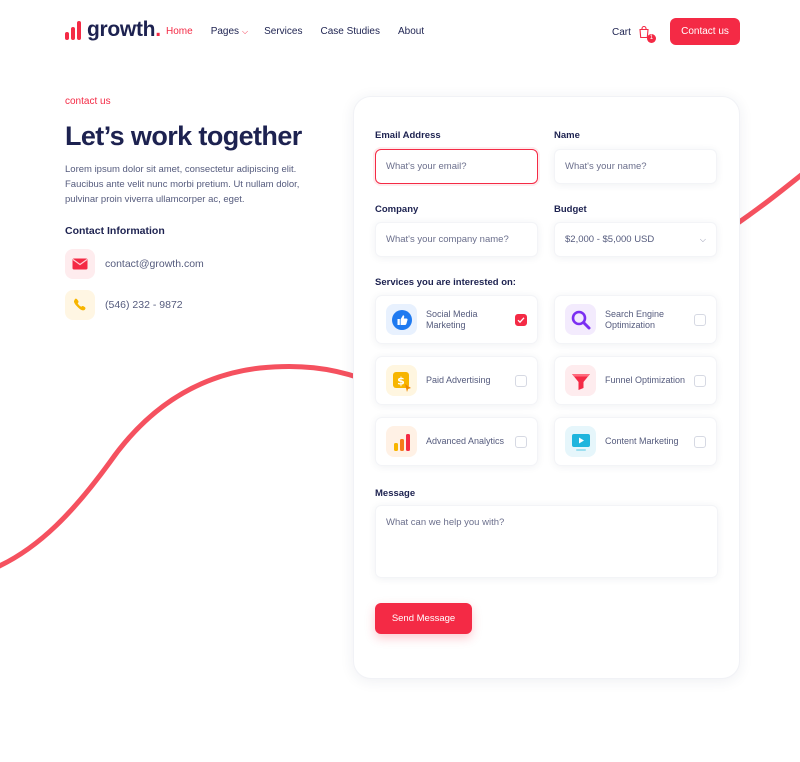 Image resolution: width=800 pixels, height=762 pixels. What do you see at coordinates (401, 441) in the screenshot?
I see `bar-chart-icon` at bounding box center [401, 441].